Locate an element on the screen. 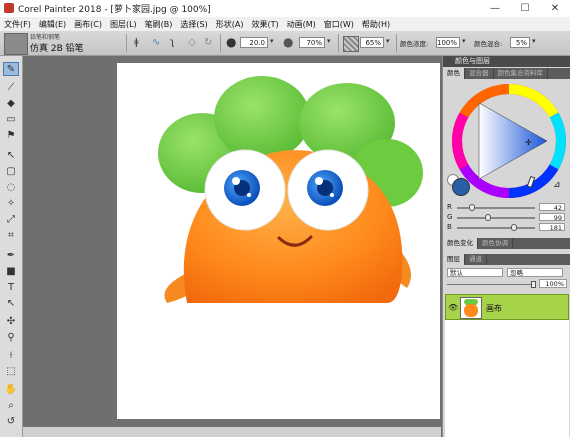 Image resolution: width=570 pixels, height=437 pixels. blend-tool-icon: ⚑ is located at coordinates (11, 135).